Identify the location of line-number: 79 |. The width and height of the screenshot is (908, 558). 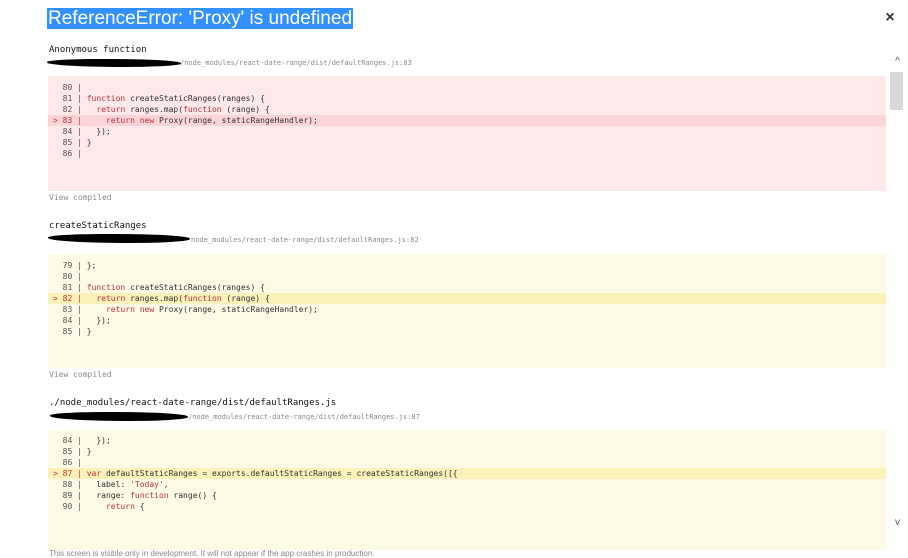
(70, 265).